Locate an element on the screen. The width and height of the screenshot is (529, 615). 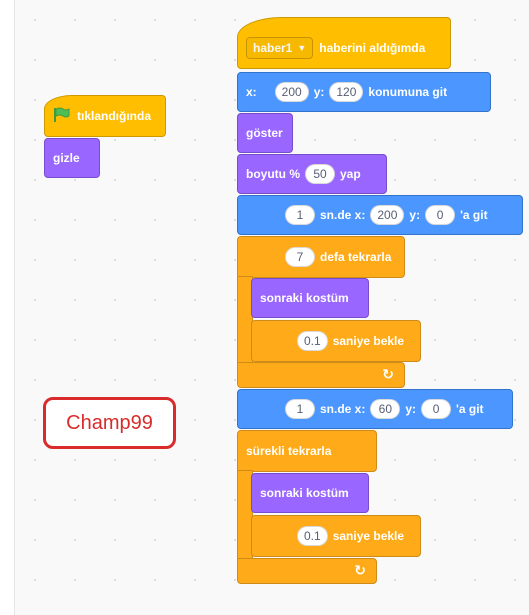
size-input: 50 is located at coordinates (320, 174).